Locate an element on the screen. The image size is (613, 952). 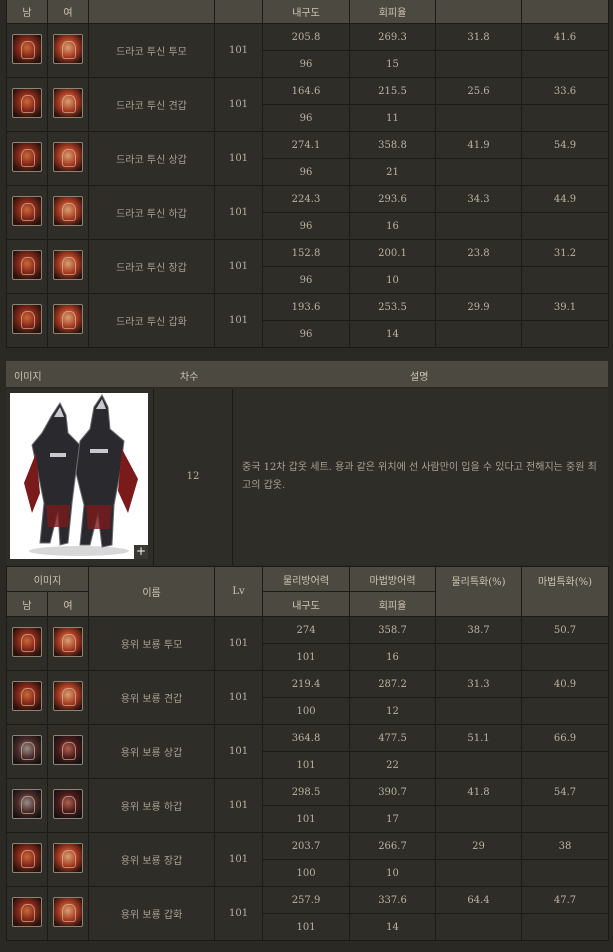
phys-crit-value: 29.9 is located at coordinates (478, 307).